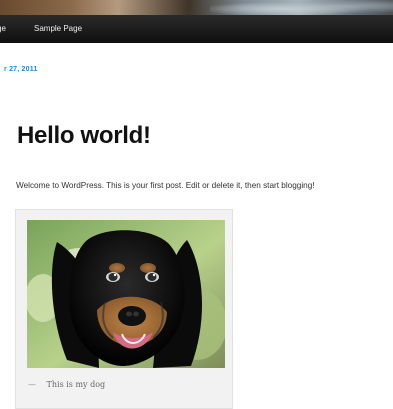 This screenshot has width=393, height=409. I want to click on nav-item-home: ge, so click(3, 29).